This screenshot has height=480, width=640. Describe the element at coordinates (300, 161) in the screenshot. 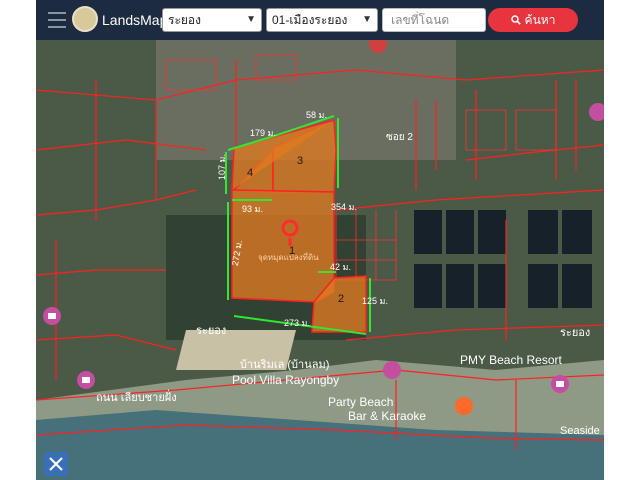

I see `plot-number: 3` at that location.